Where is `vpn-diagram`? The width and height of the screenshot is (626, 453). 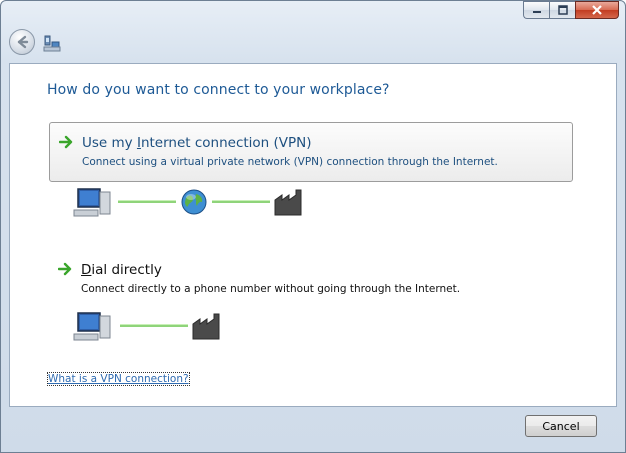 vpn-diagram is located at coordinates (192, 203).